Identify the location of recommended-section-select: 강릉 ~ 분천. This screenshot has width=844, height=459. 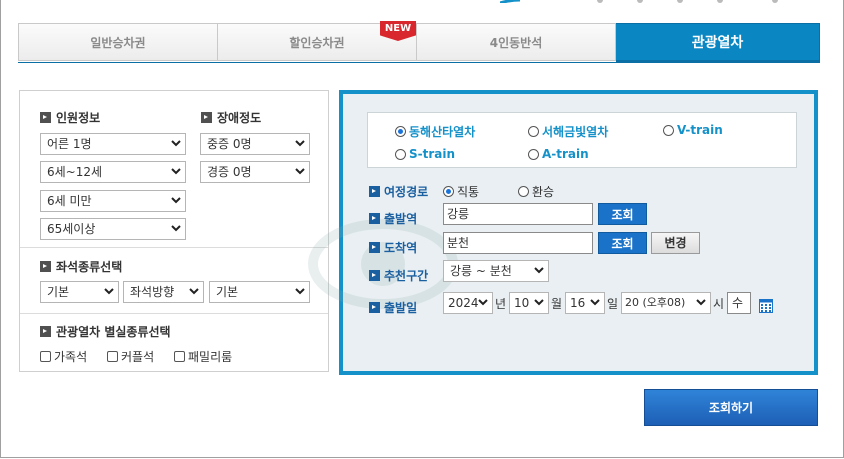
(496, 271).